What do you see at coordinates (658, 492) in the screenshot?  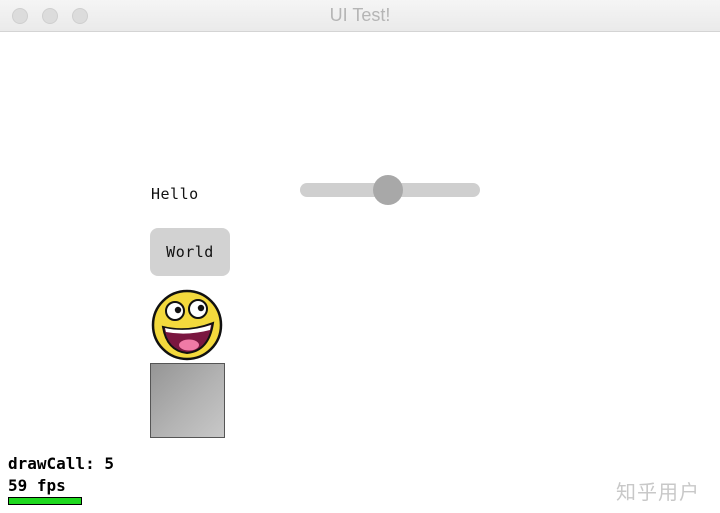 I see `watermark-text: 知乎用户` at bounding box center [658, 492].